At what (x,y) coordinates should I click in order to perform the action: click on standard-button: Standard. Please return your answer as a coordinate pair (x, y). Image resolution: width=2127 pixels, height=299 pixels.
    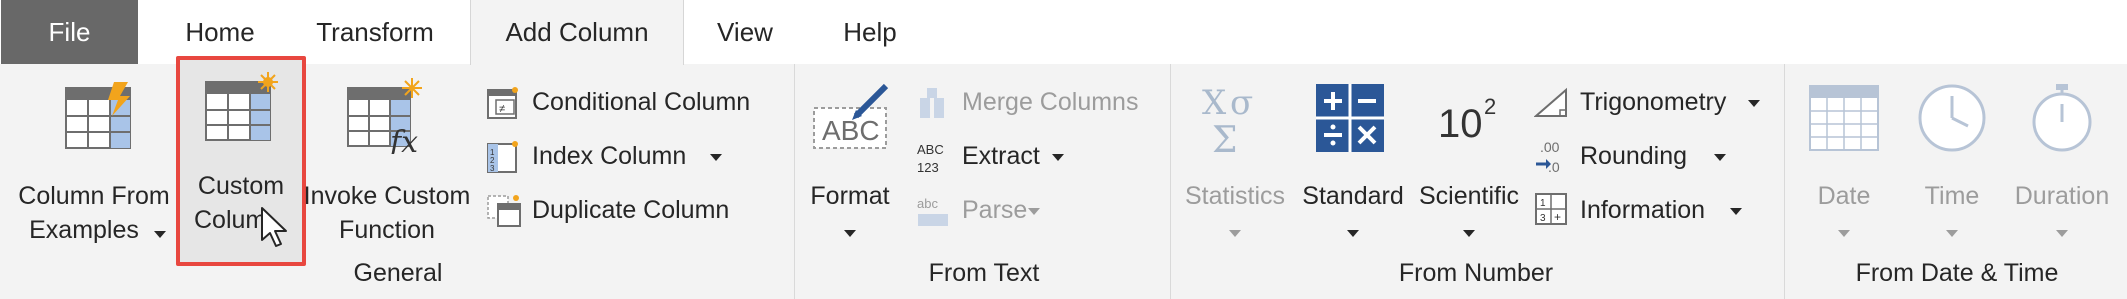
    Looking at the image, I should click on (1353, 164).